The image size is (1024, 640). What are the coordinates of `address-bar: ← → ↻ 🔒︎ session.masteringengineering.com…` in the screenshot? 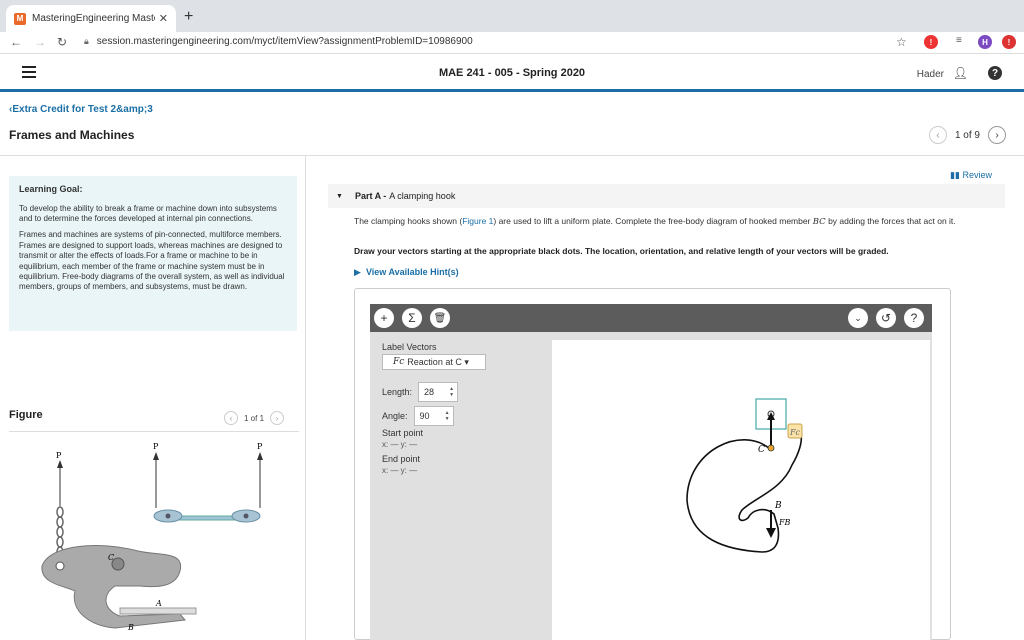 It's located at (512, 43).